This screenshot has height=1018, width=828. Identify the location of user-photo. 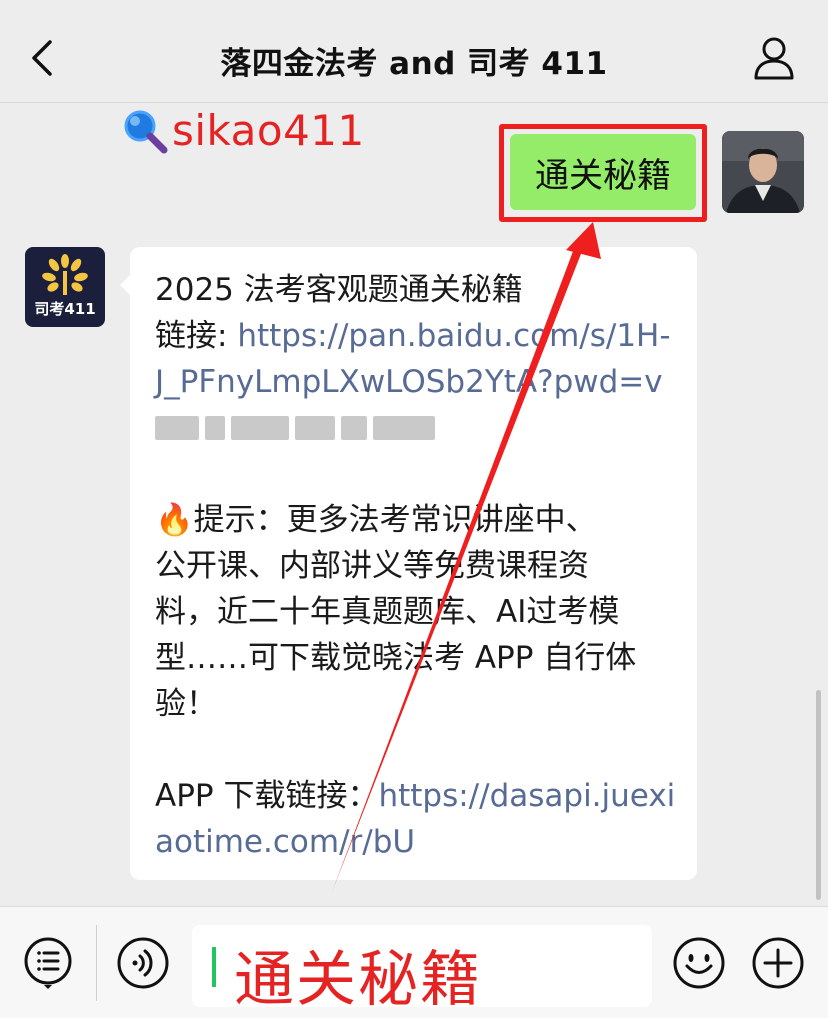
(763, 172).